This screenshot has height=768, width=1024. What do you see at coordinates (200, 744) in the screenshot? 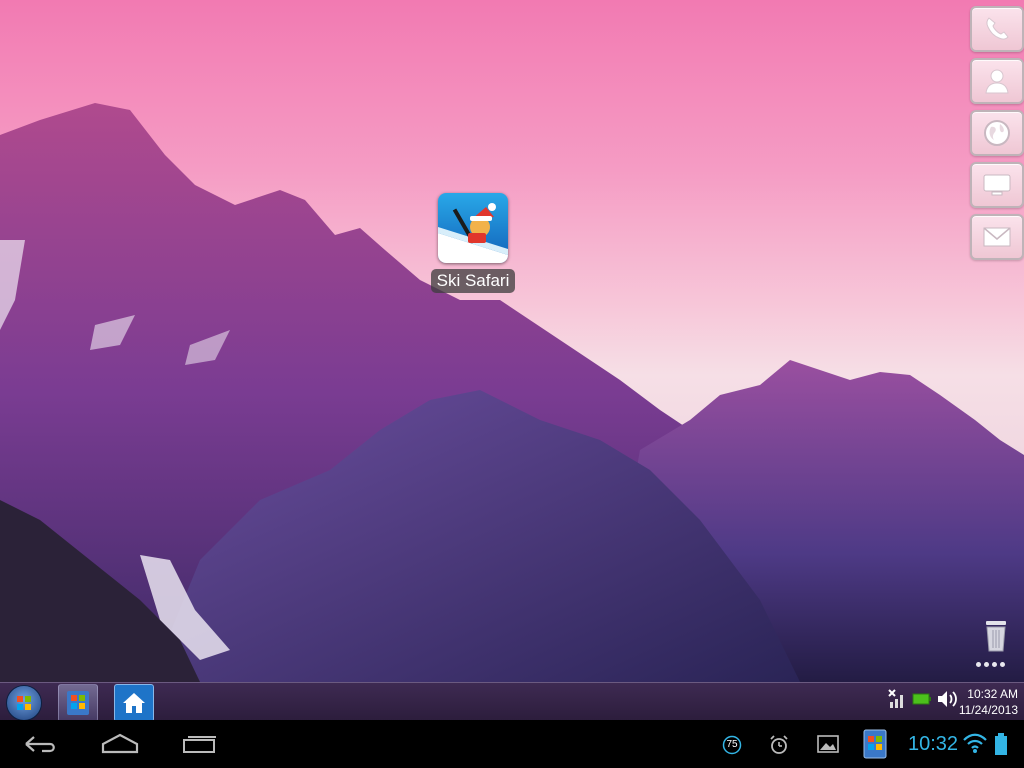
I see `recent-apps-button` at bounding box center [200, 744].